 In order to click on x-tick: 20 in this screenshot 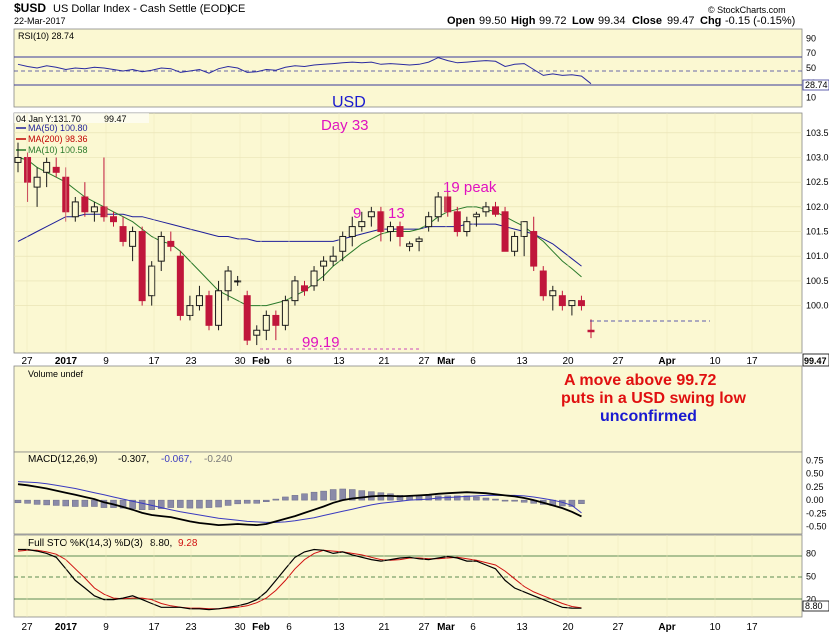, I will do `click(568, 361)`.